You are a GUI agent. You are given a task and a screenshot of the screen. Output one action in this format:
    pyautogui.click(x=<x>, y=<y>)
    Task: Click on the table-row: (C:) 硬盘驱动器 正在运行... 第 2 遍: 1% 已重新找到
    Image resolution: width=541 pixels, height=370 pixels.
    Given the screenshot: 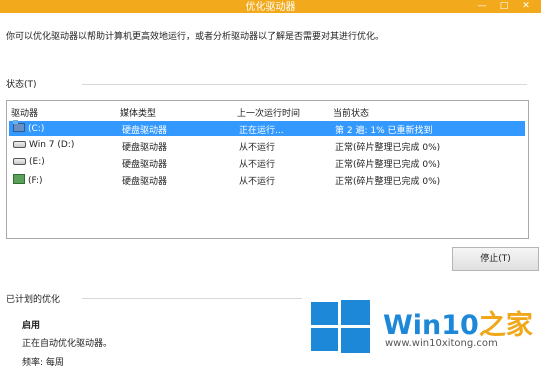 What is the action you would take?
    pyautogui.click(x=267, y=128)
    